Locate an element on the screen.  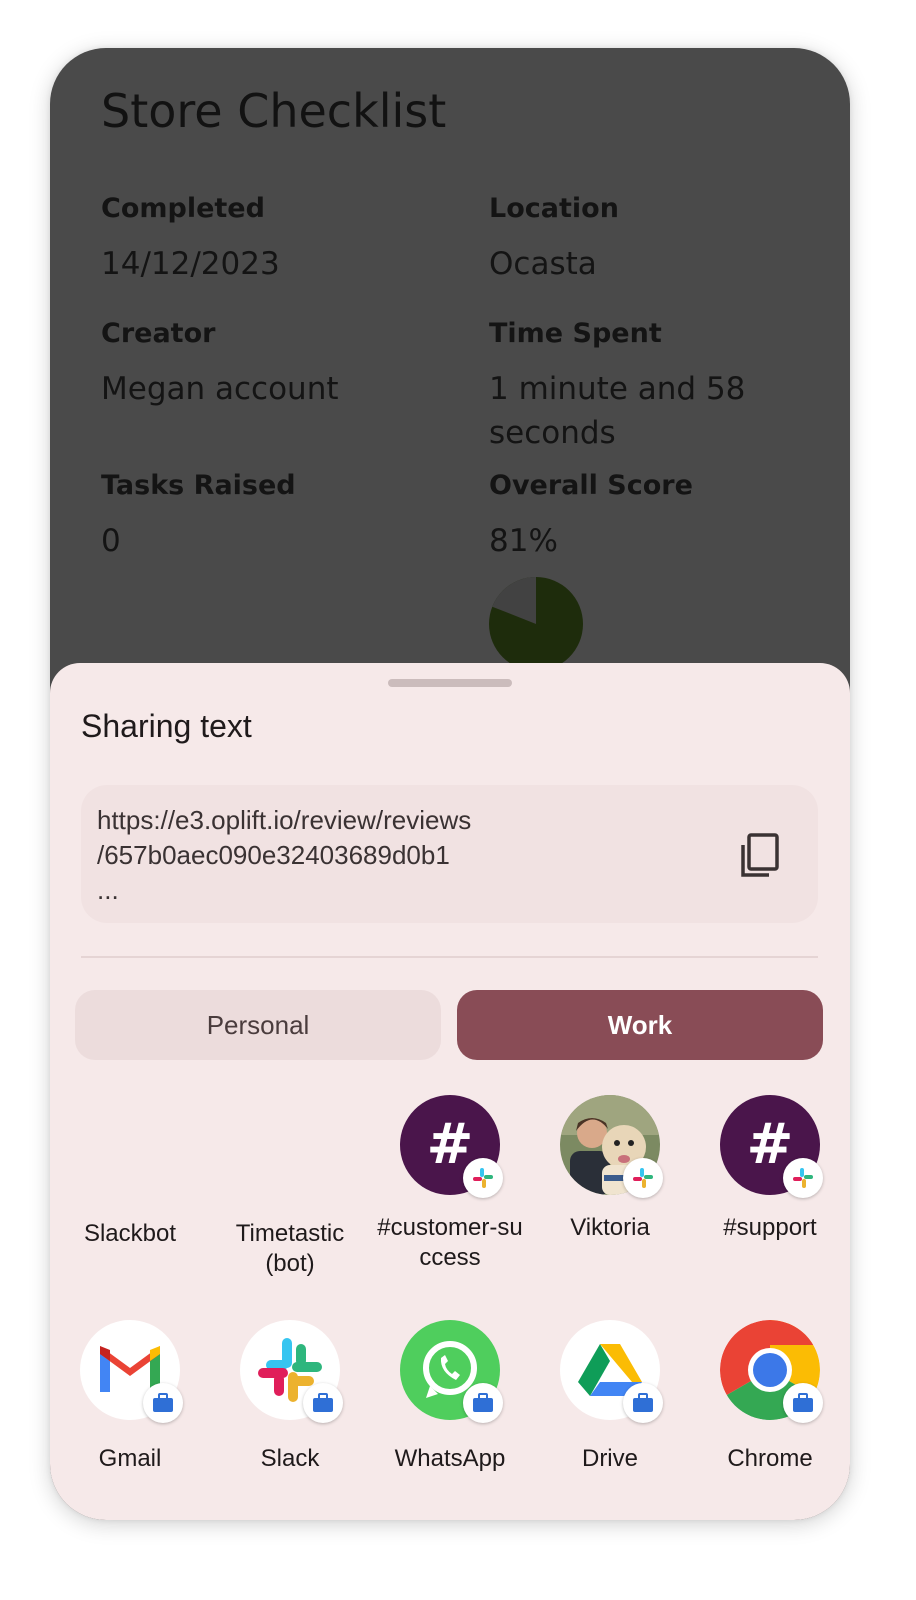
target-label: #customer-success is located at coordinates (450, 1242).